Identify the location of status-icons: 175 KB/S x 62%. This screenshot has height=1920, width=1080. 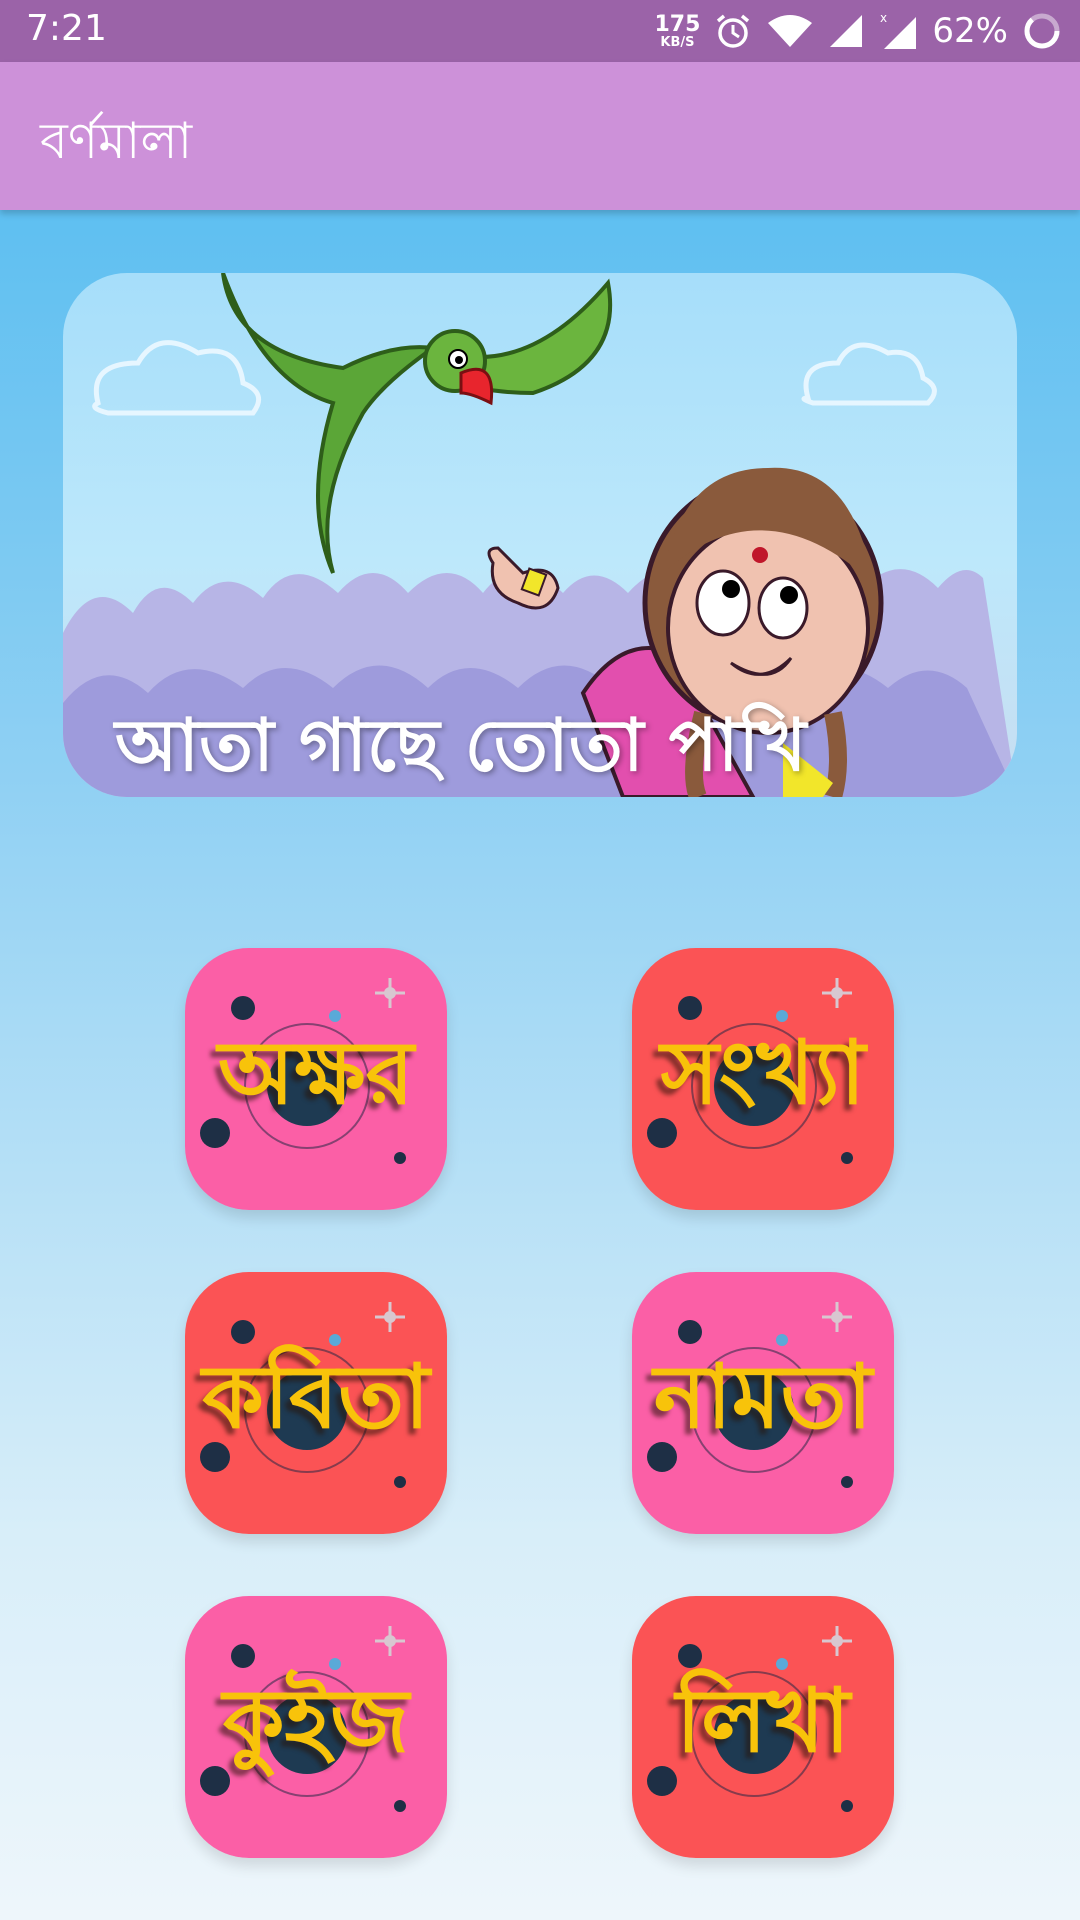
(858, 31).